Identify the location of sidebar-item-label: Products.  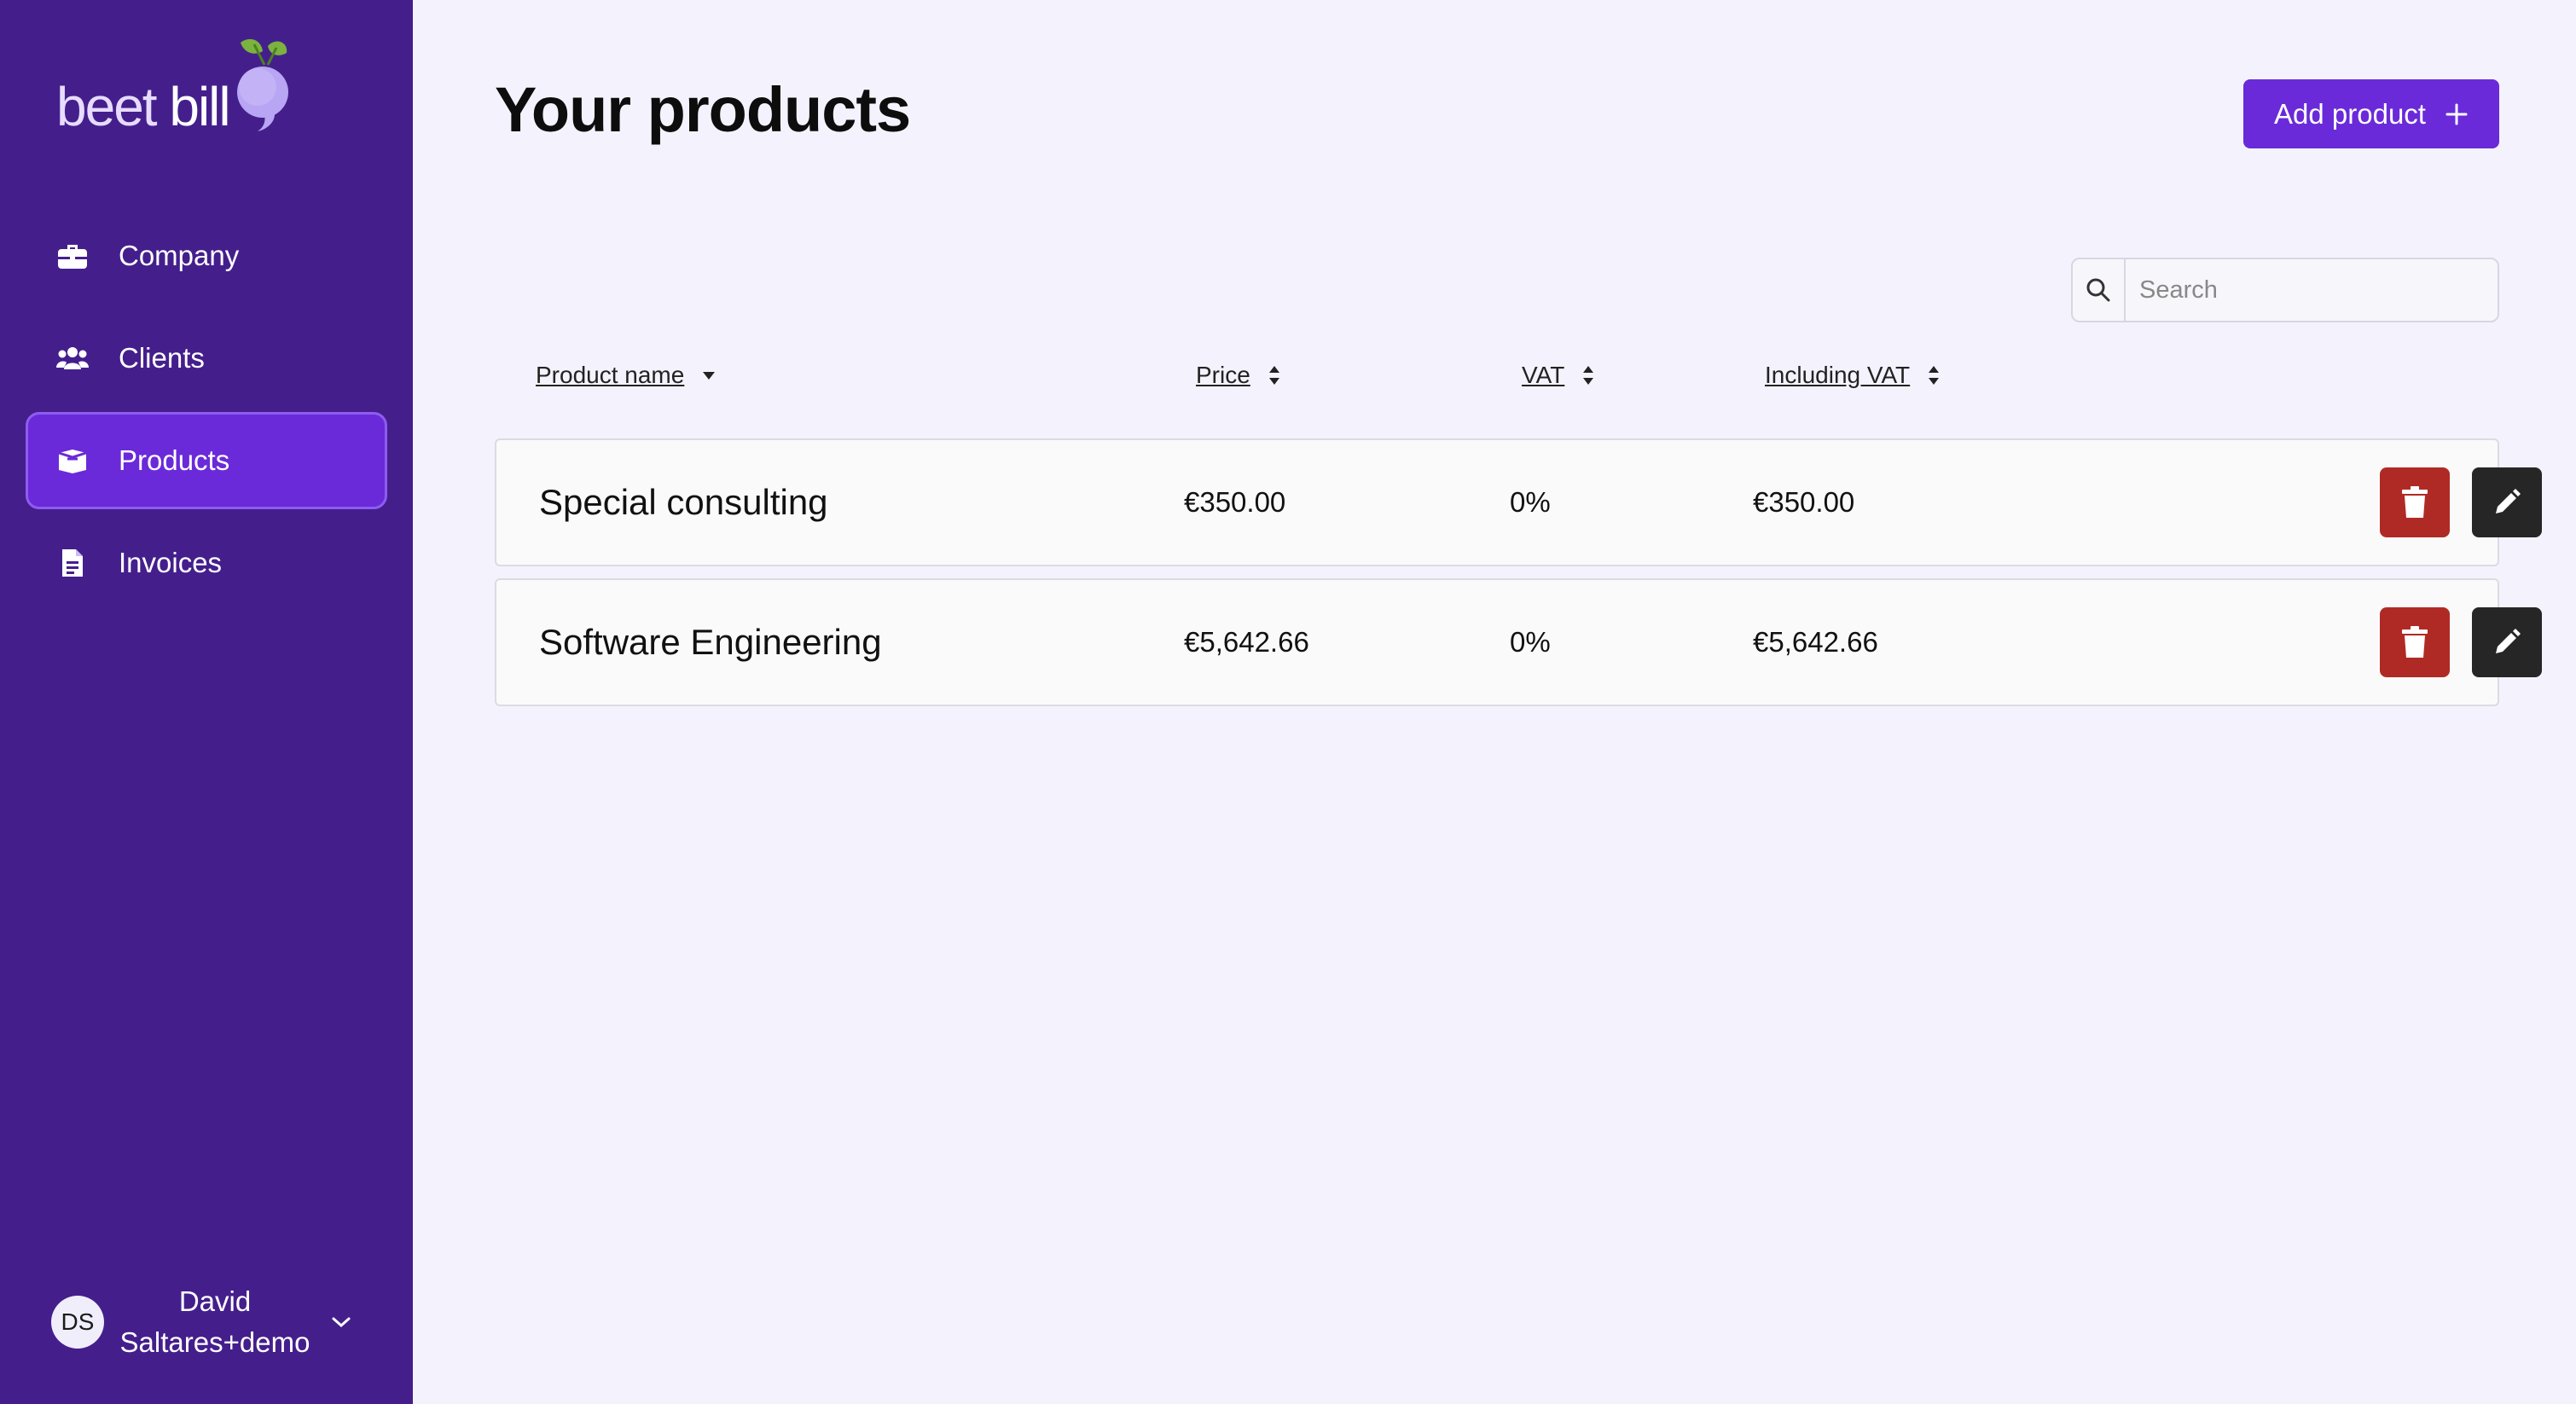
(174, 460).